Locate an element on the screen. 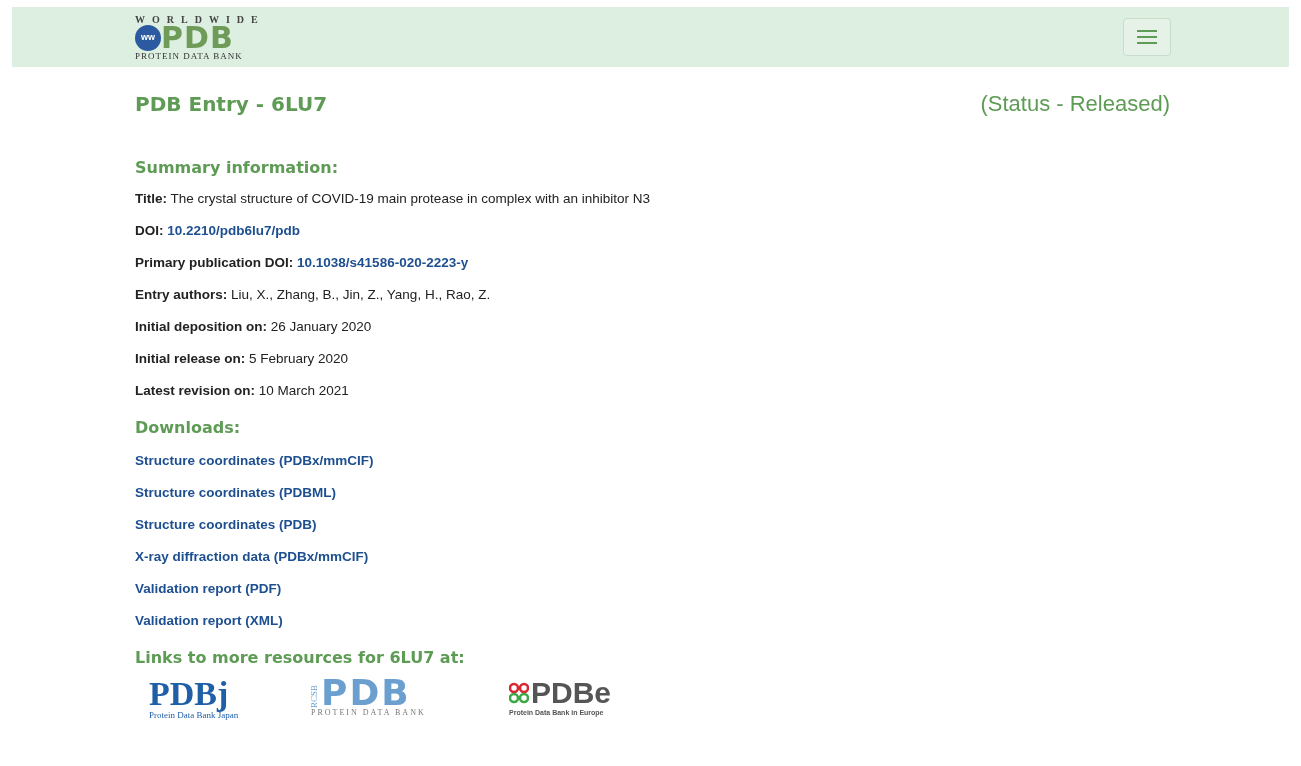  summary-field: Title: The crystal structure of COVID-19 main protease in complex with an inhibitor N3 is located at coordinates (652, 199).